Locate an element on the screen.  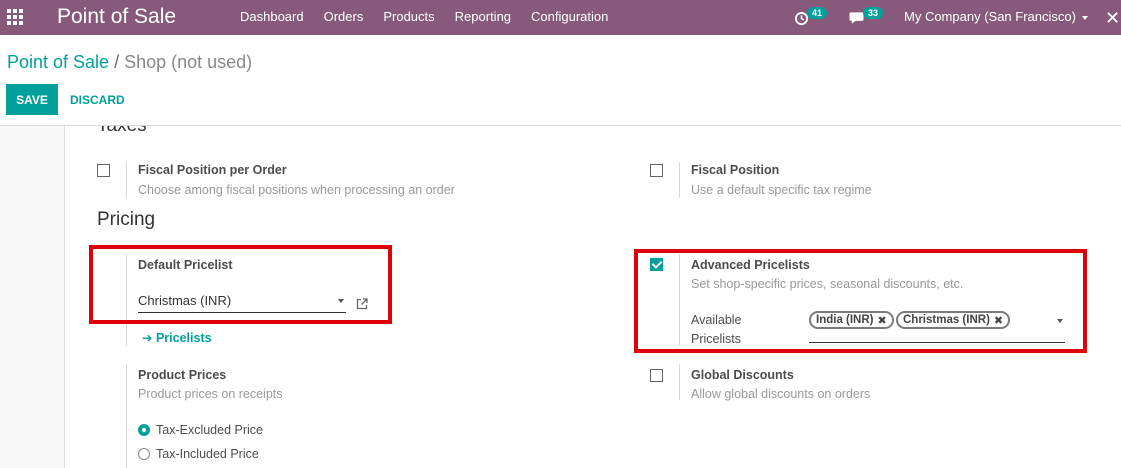
advanced-pricelists-checkbox is located at coordinates (656, 264).